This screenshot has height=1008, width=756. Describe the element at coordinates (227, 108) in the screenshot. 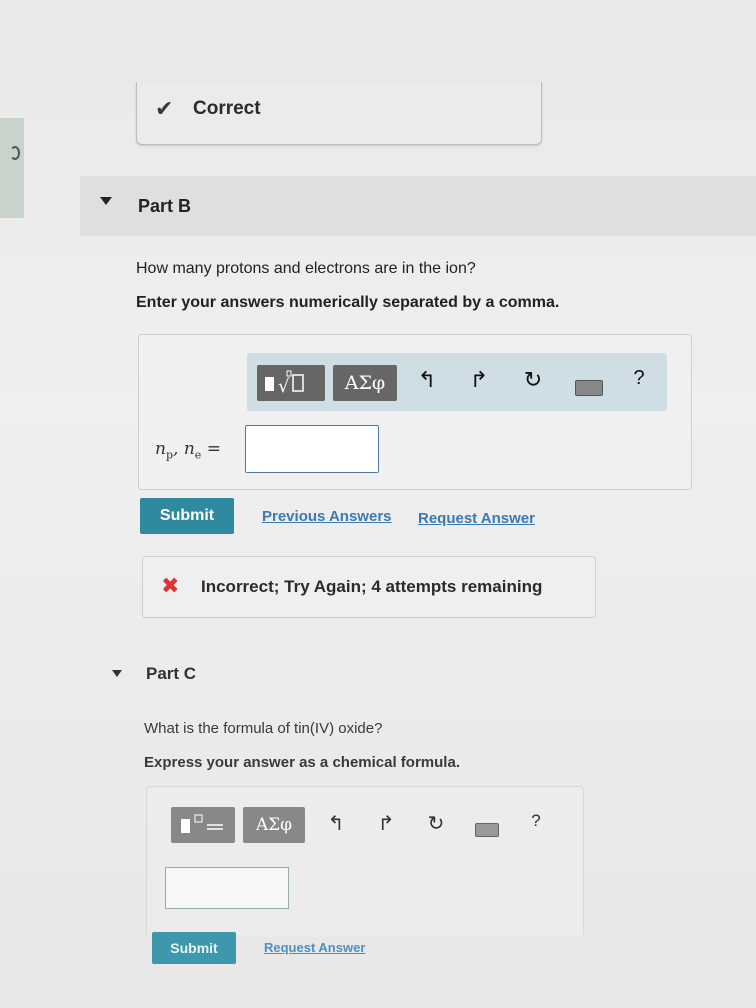

I see `correct-text: Correct` at that location.